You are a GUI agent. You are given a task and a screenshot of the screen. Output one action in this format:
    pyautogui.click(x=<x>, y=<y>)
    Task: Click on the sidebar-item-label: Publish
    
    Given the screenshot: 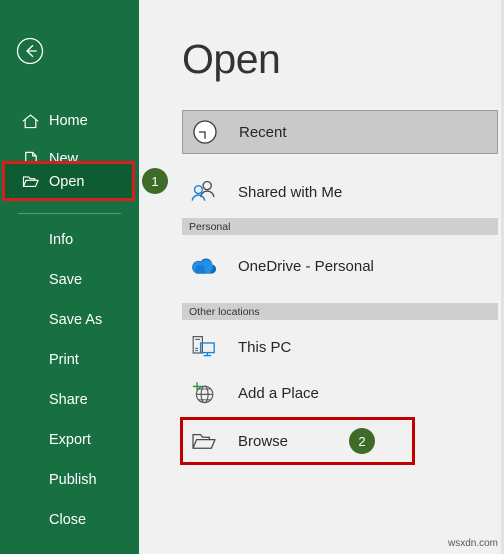 What is the action you would take?
    pyautogui.click(x=73, y=480)
    